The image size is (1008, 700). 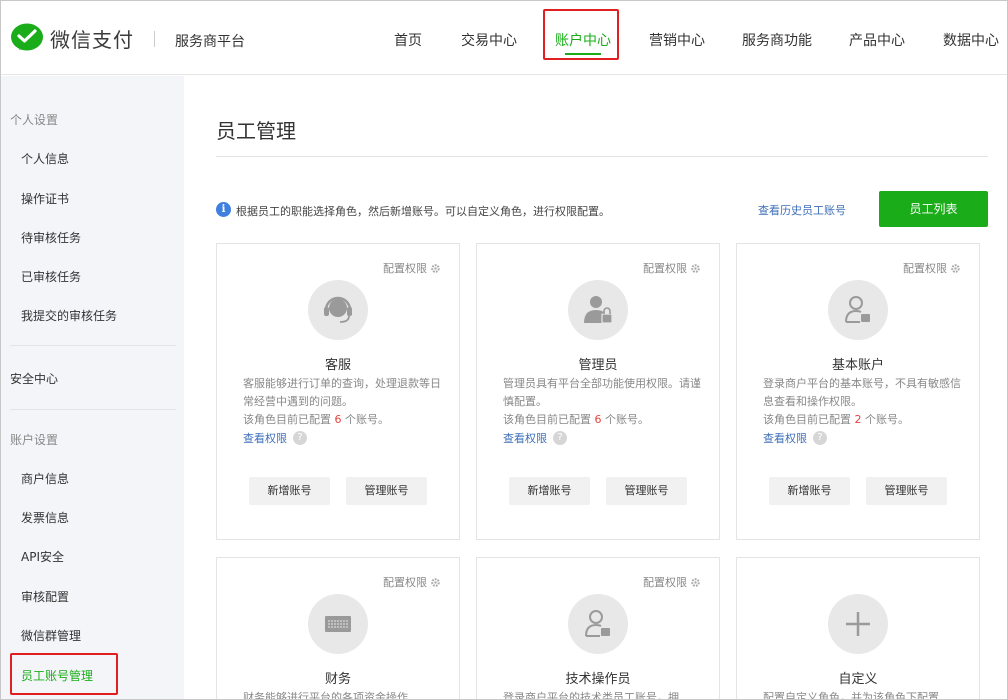 I want to click on nav-marketing-center: 营销中心, so click(x=677, y=40).